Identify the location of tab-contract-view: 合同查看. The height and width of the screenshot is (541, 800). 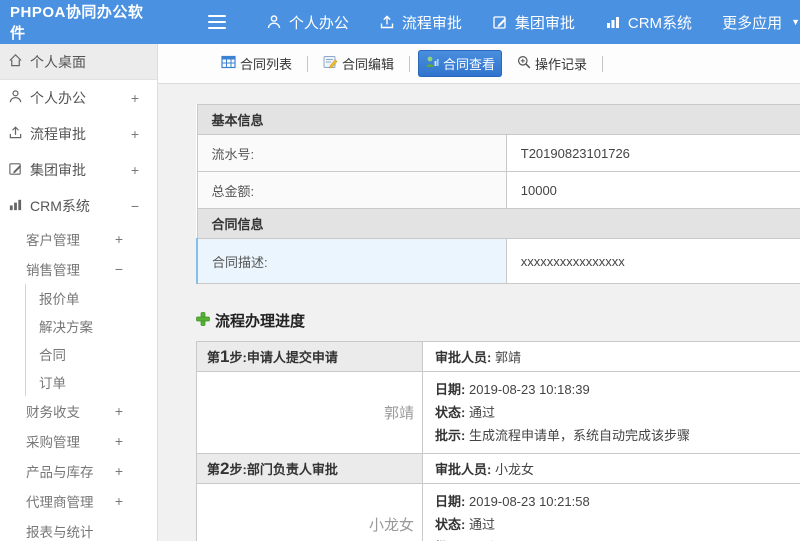
(460, 63).